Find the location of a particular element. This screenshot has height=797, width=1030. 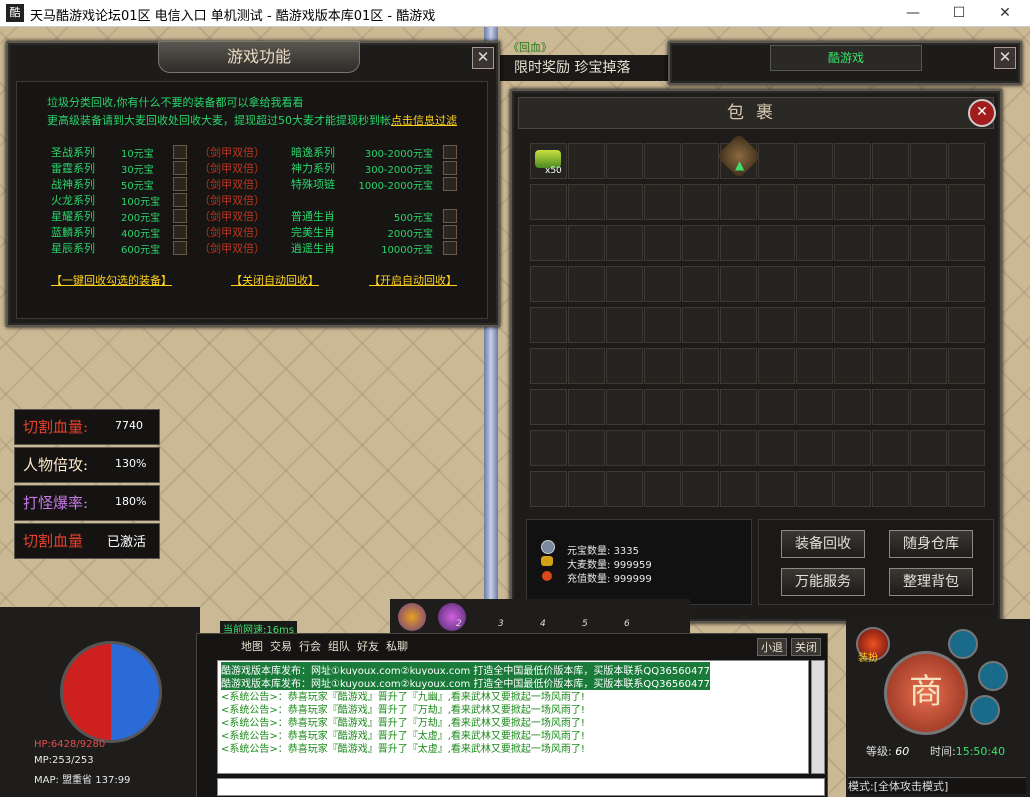

chat-tab: 交易 is located at coordinates (281, 646).